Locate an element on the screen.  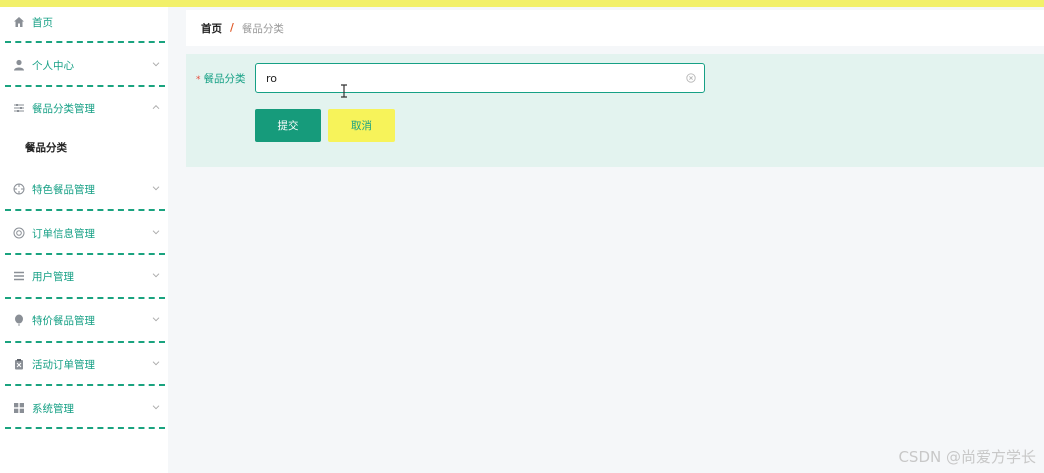
sidebar-item-activity-order-management: 活动订单管理 is located at coordinates (84, 364).